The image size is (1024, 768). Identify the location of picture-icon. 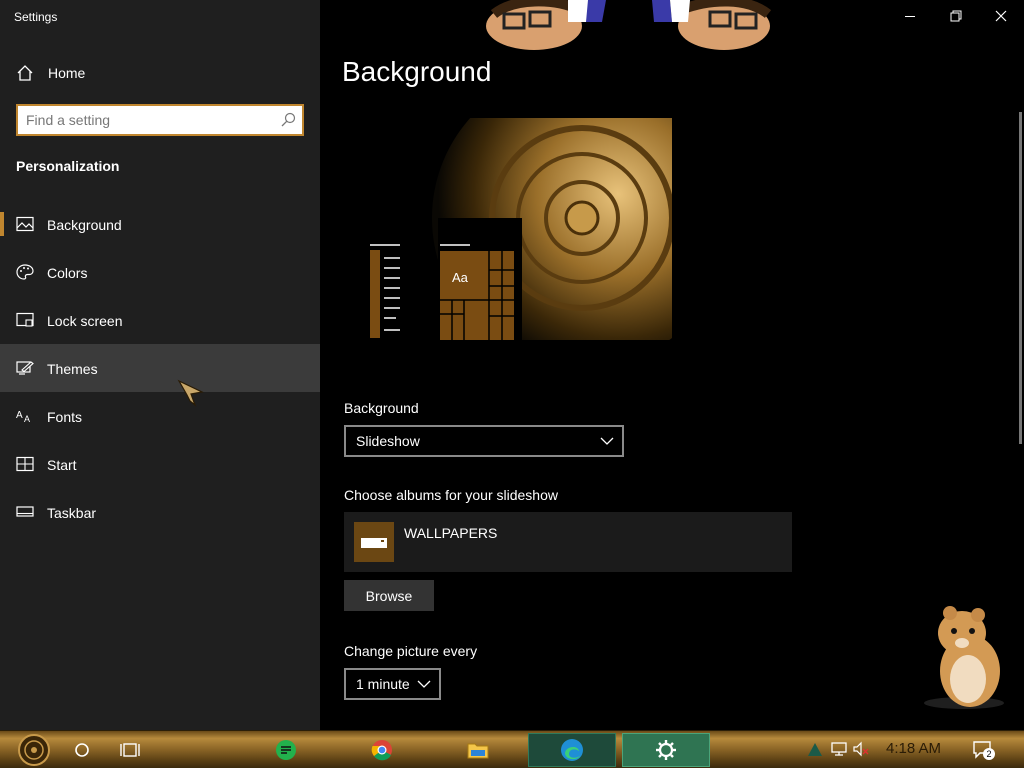
(25, 224).